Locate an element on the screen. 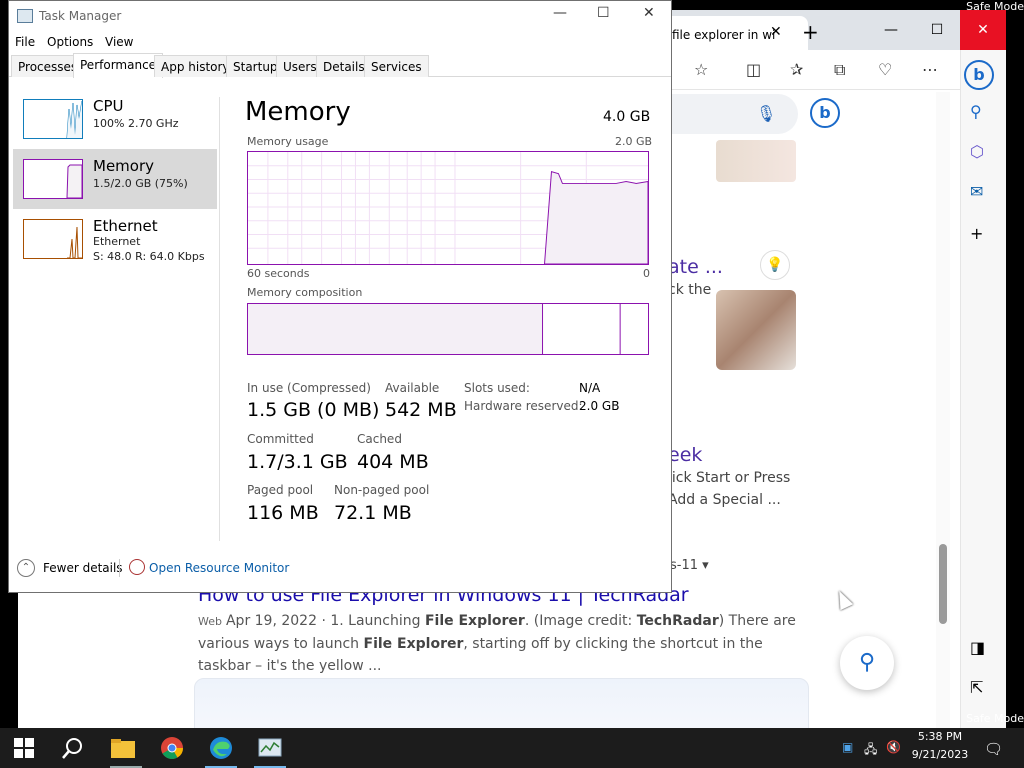 The height and width of the screenshot is (768, 1024). committed-value: 1.7/3.1 GB is located at coordinates (297, 462).